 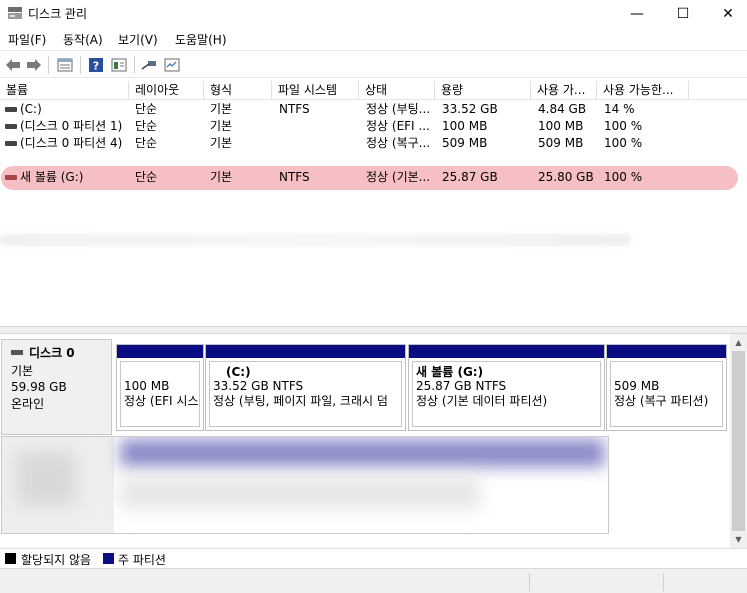 What do you see at coordinates (315, 90) in the screenshot?
I see `column-file-system: 파일 시스템` at bounding box center [315, 90].